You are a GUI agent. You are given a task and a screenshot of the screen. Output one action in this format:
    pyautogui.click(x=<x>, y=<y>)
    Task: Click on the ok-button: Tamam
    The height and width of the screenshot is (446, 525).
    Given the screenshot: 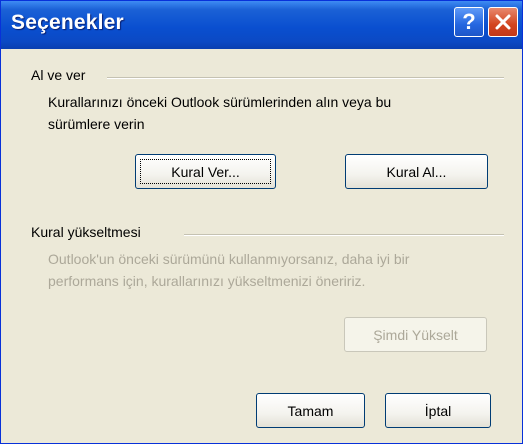 What is the action you would take?
    pyautogui.click(x=310, y=410)
    